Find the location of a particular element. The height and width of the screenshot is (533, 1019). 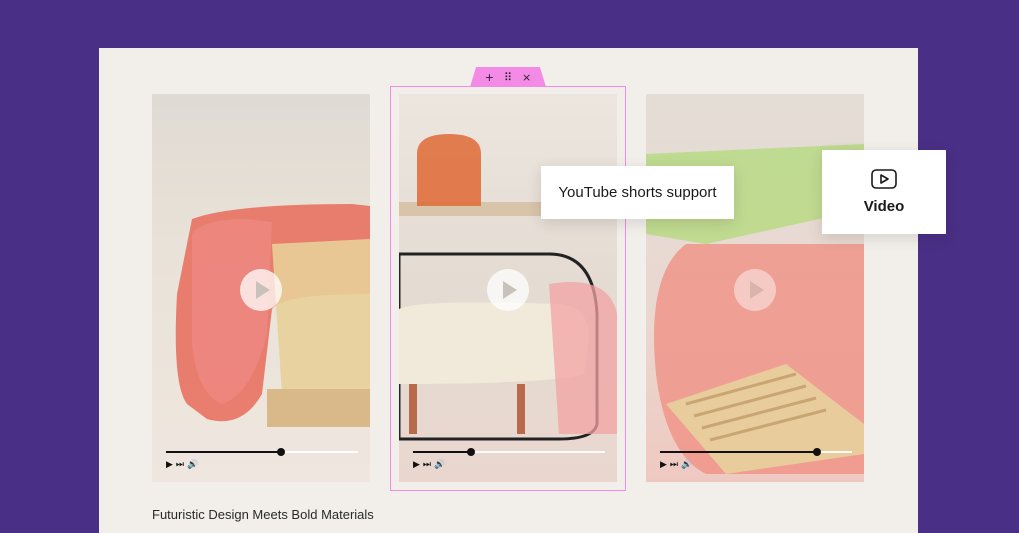

drag-handle-icon: ⠿ is located at coordinates (508, 77).